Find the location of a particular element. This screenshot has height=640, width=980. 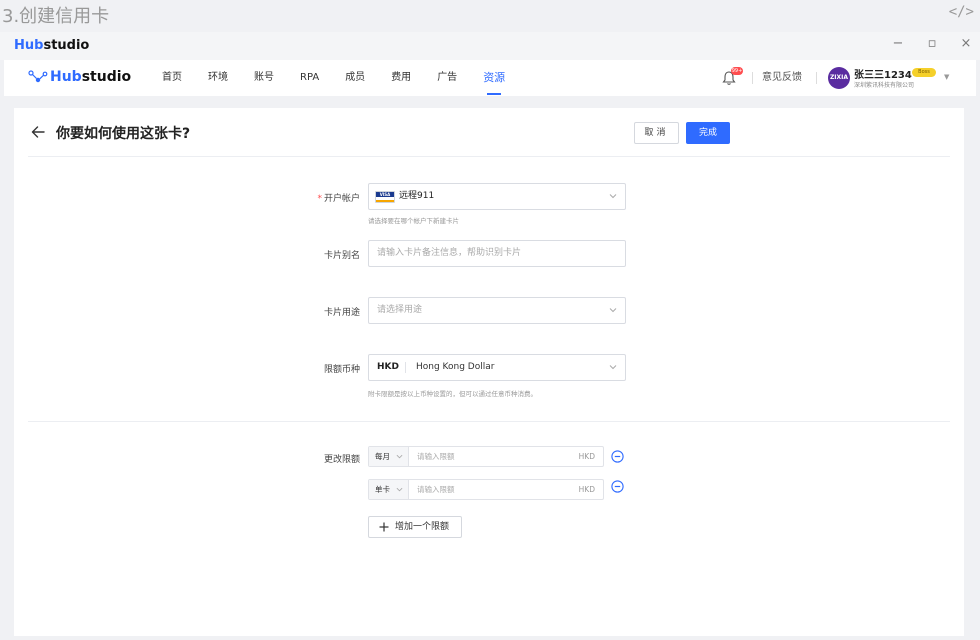

section-divider is located at coordinates (489, 421).